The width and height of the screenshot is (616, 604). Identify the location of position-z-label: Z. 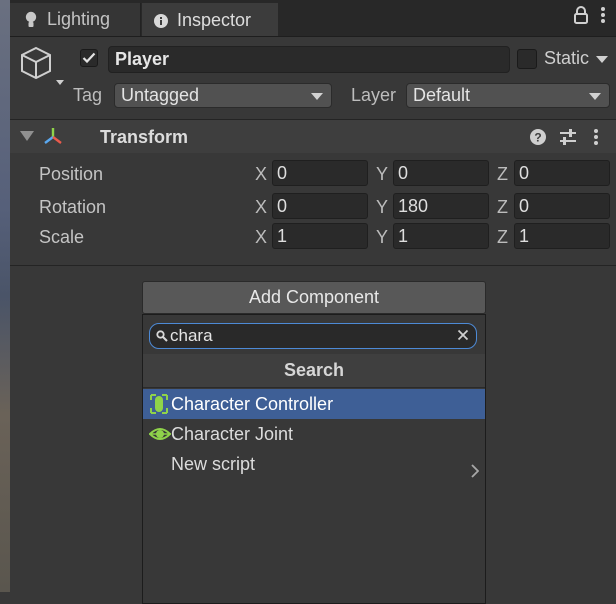
(502, 174).